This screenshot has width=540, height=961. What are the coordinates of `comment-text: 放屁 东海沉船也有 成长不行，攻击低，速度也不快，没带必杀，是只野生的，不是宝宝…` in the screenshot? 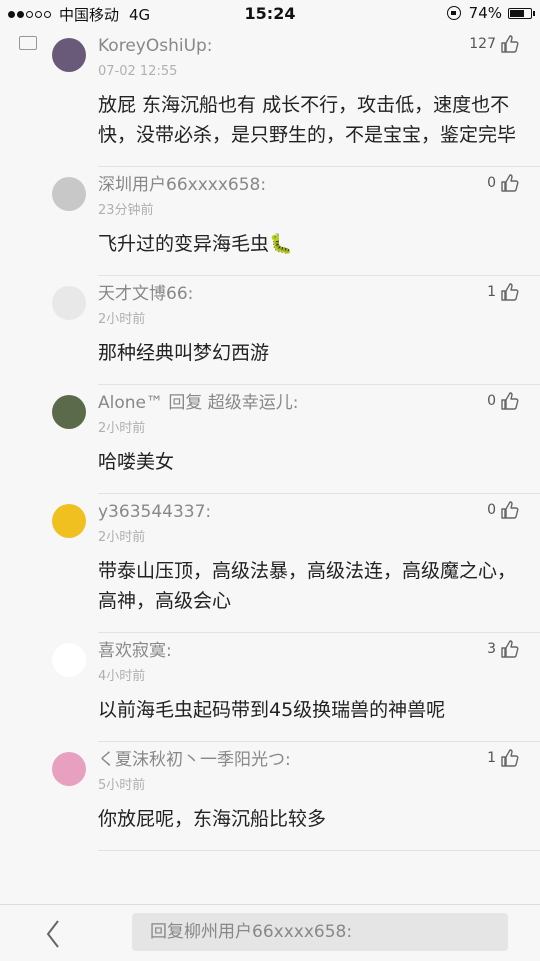 It's located at (307, 120).